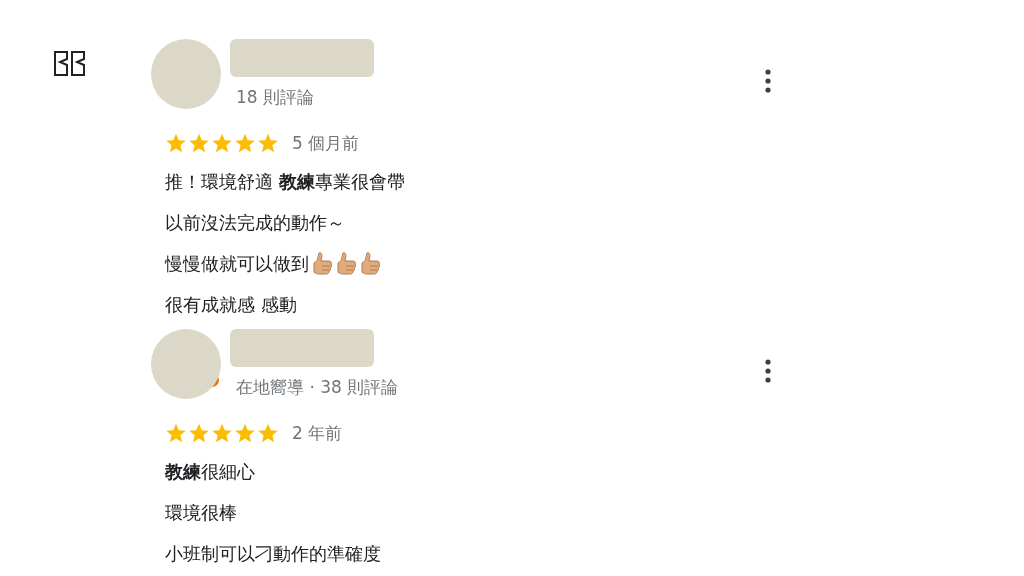 Image resolution: width=1024 pixels, height=576 pixels. What do you see at coordinates (318, 387) in the screenshot?
I see `reviewer-meta: 在地嚮導 · 38 則評論` at bounding box center [318, 387].